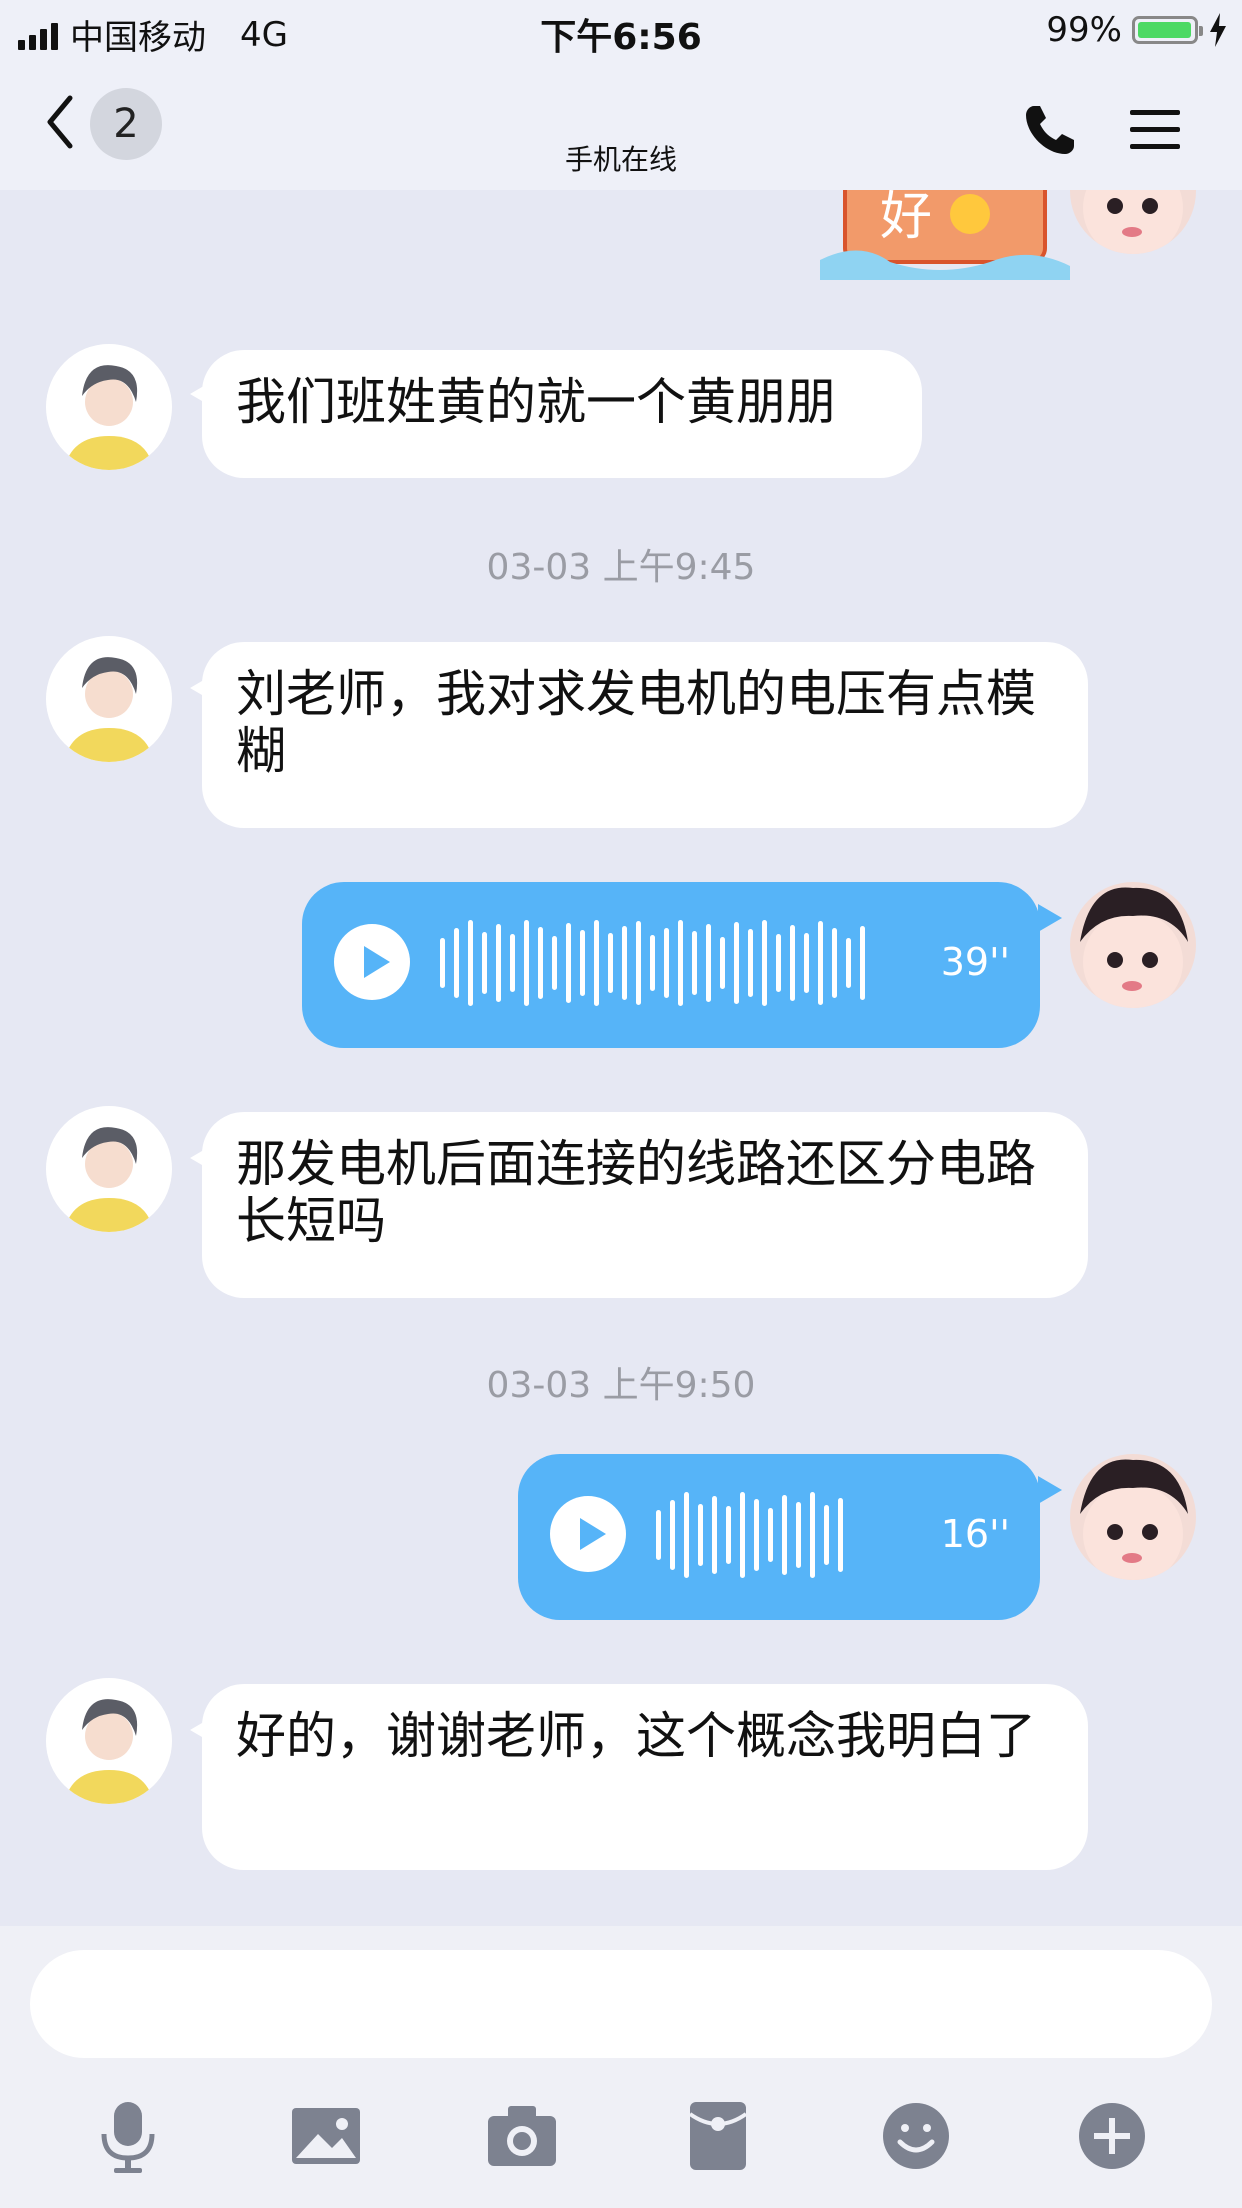 This screenshot has height=2208, width=1242. I want to click on input-area, so click(621, 2067).